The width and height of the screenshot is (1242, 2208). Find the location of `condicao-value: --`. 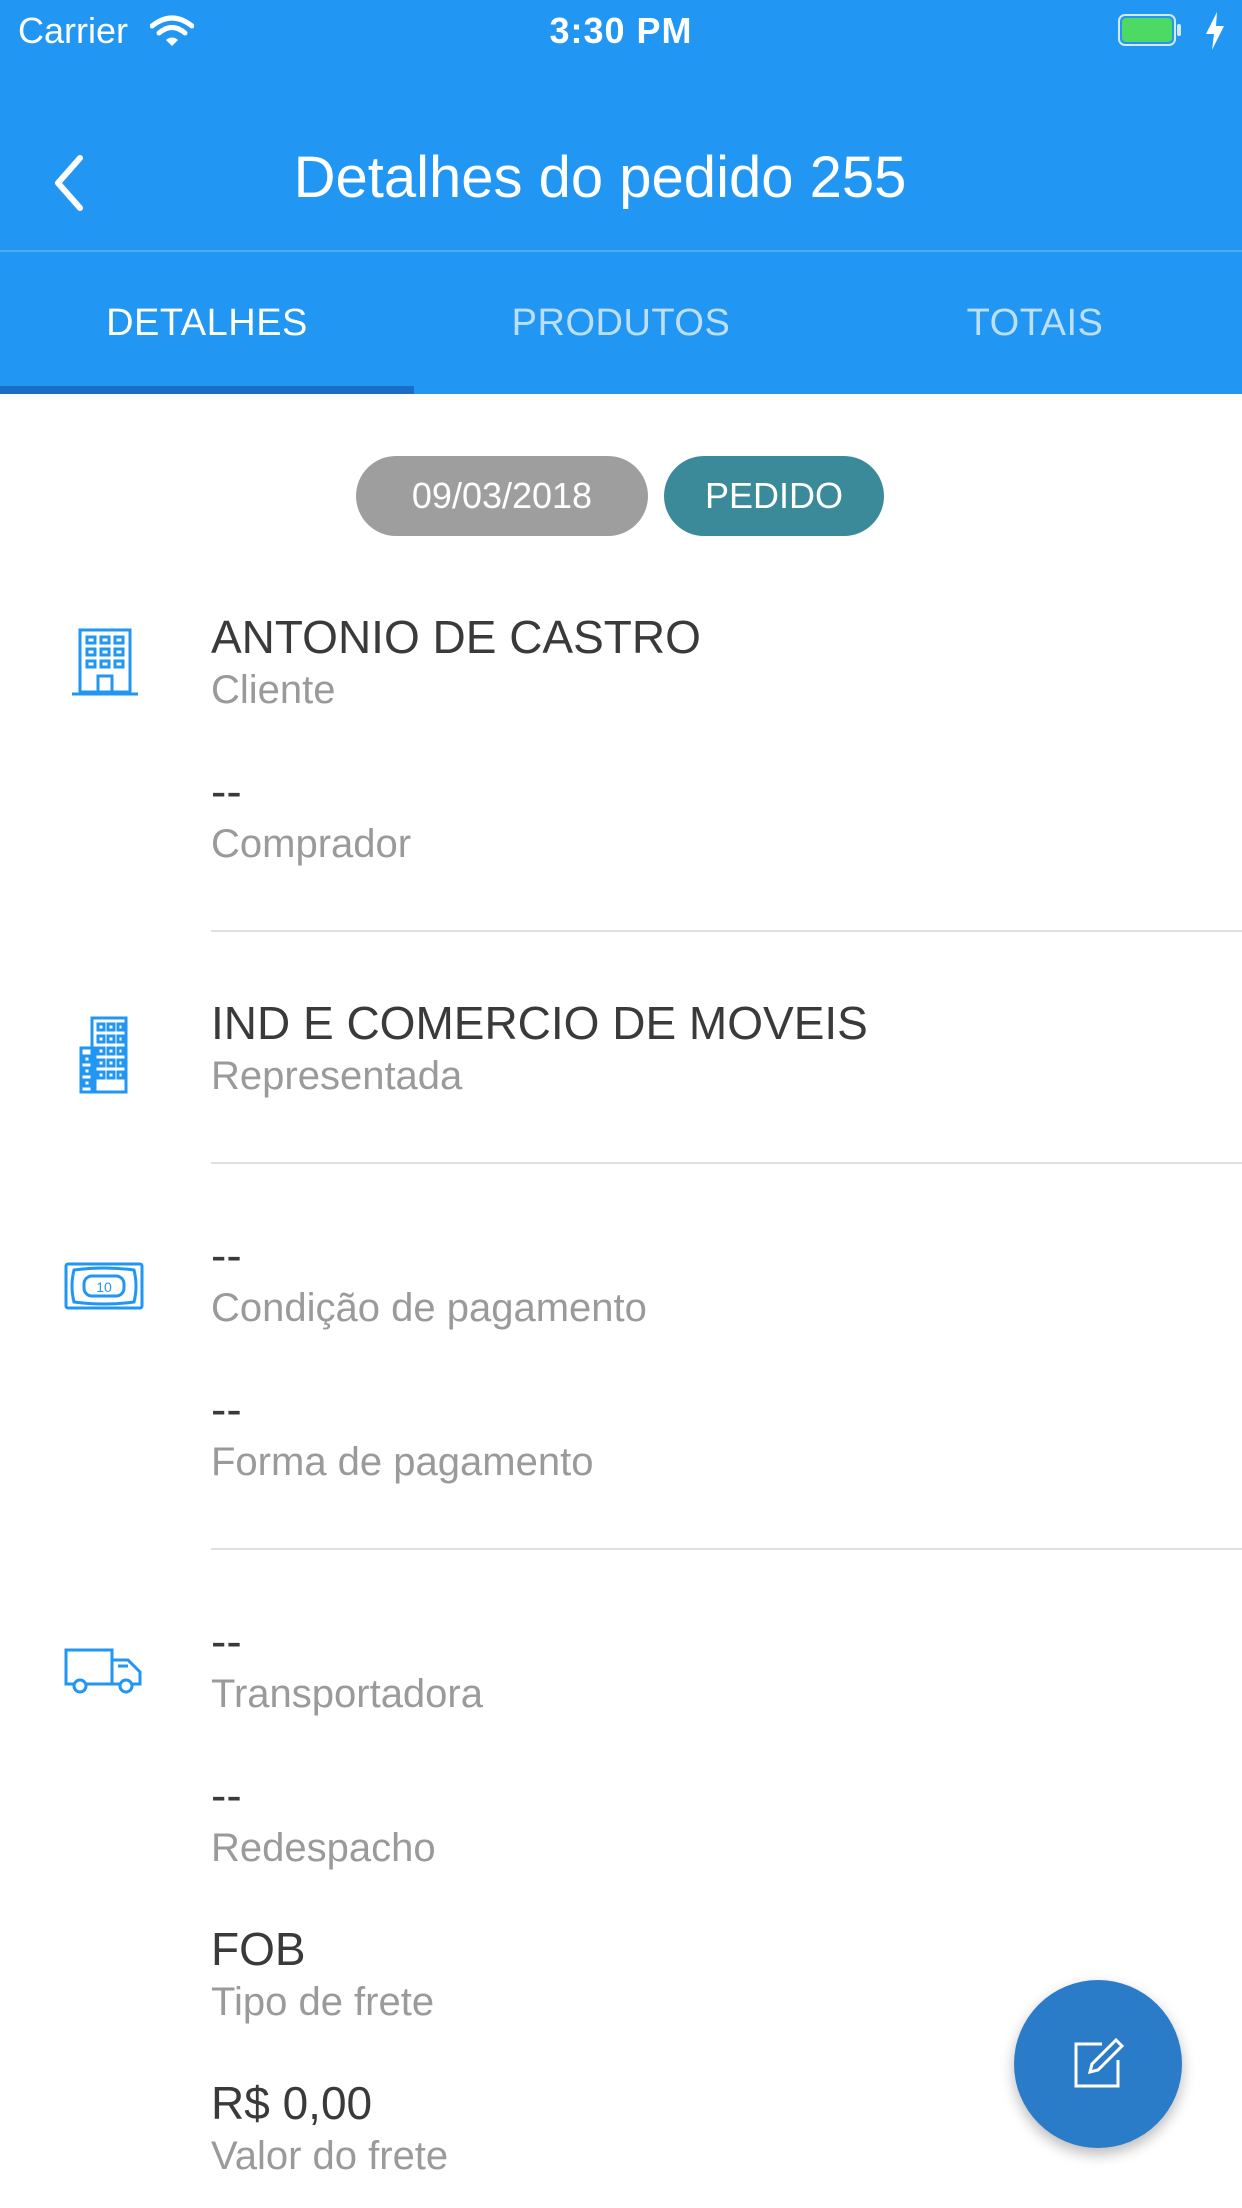

condicao-value: -- is located at coordinates (226, 1255).